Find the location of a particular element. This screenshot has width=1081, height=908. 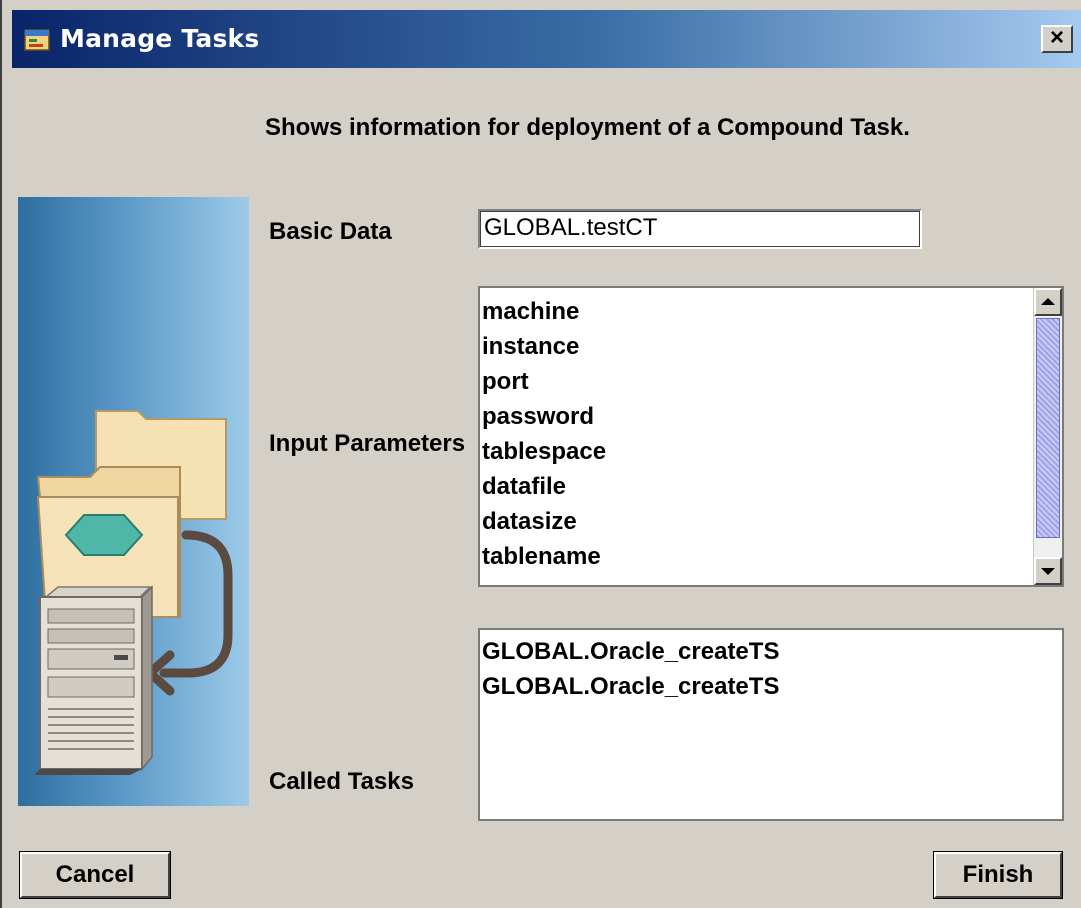

input-parameters-scrollbar is located at coordinates (1047, 436).